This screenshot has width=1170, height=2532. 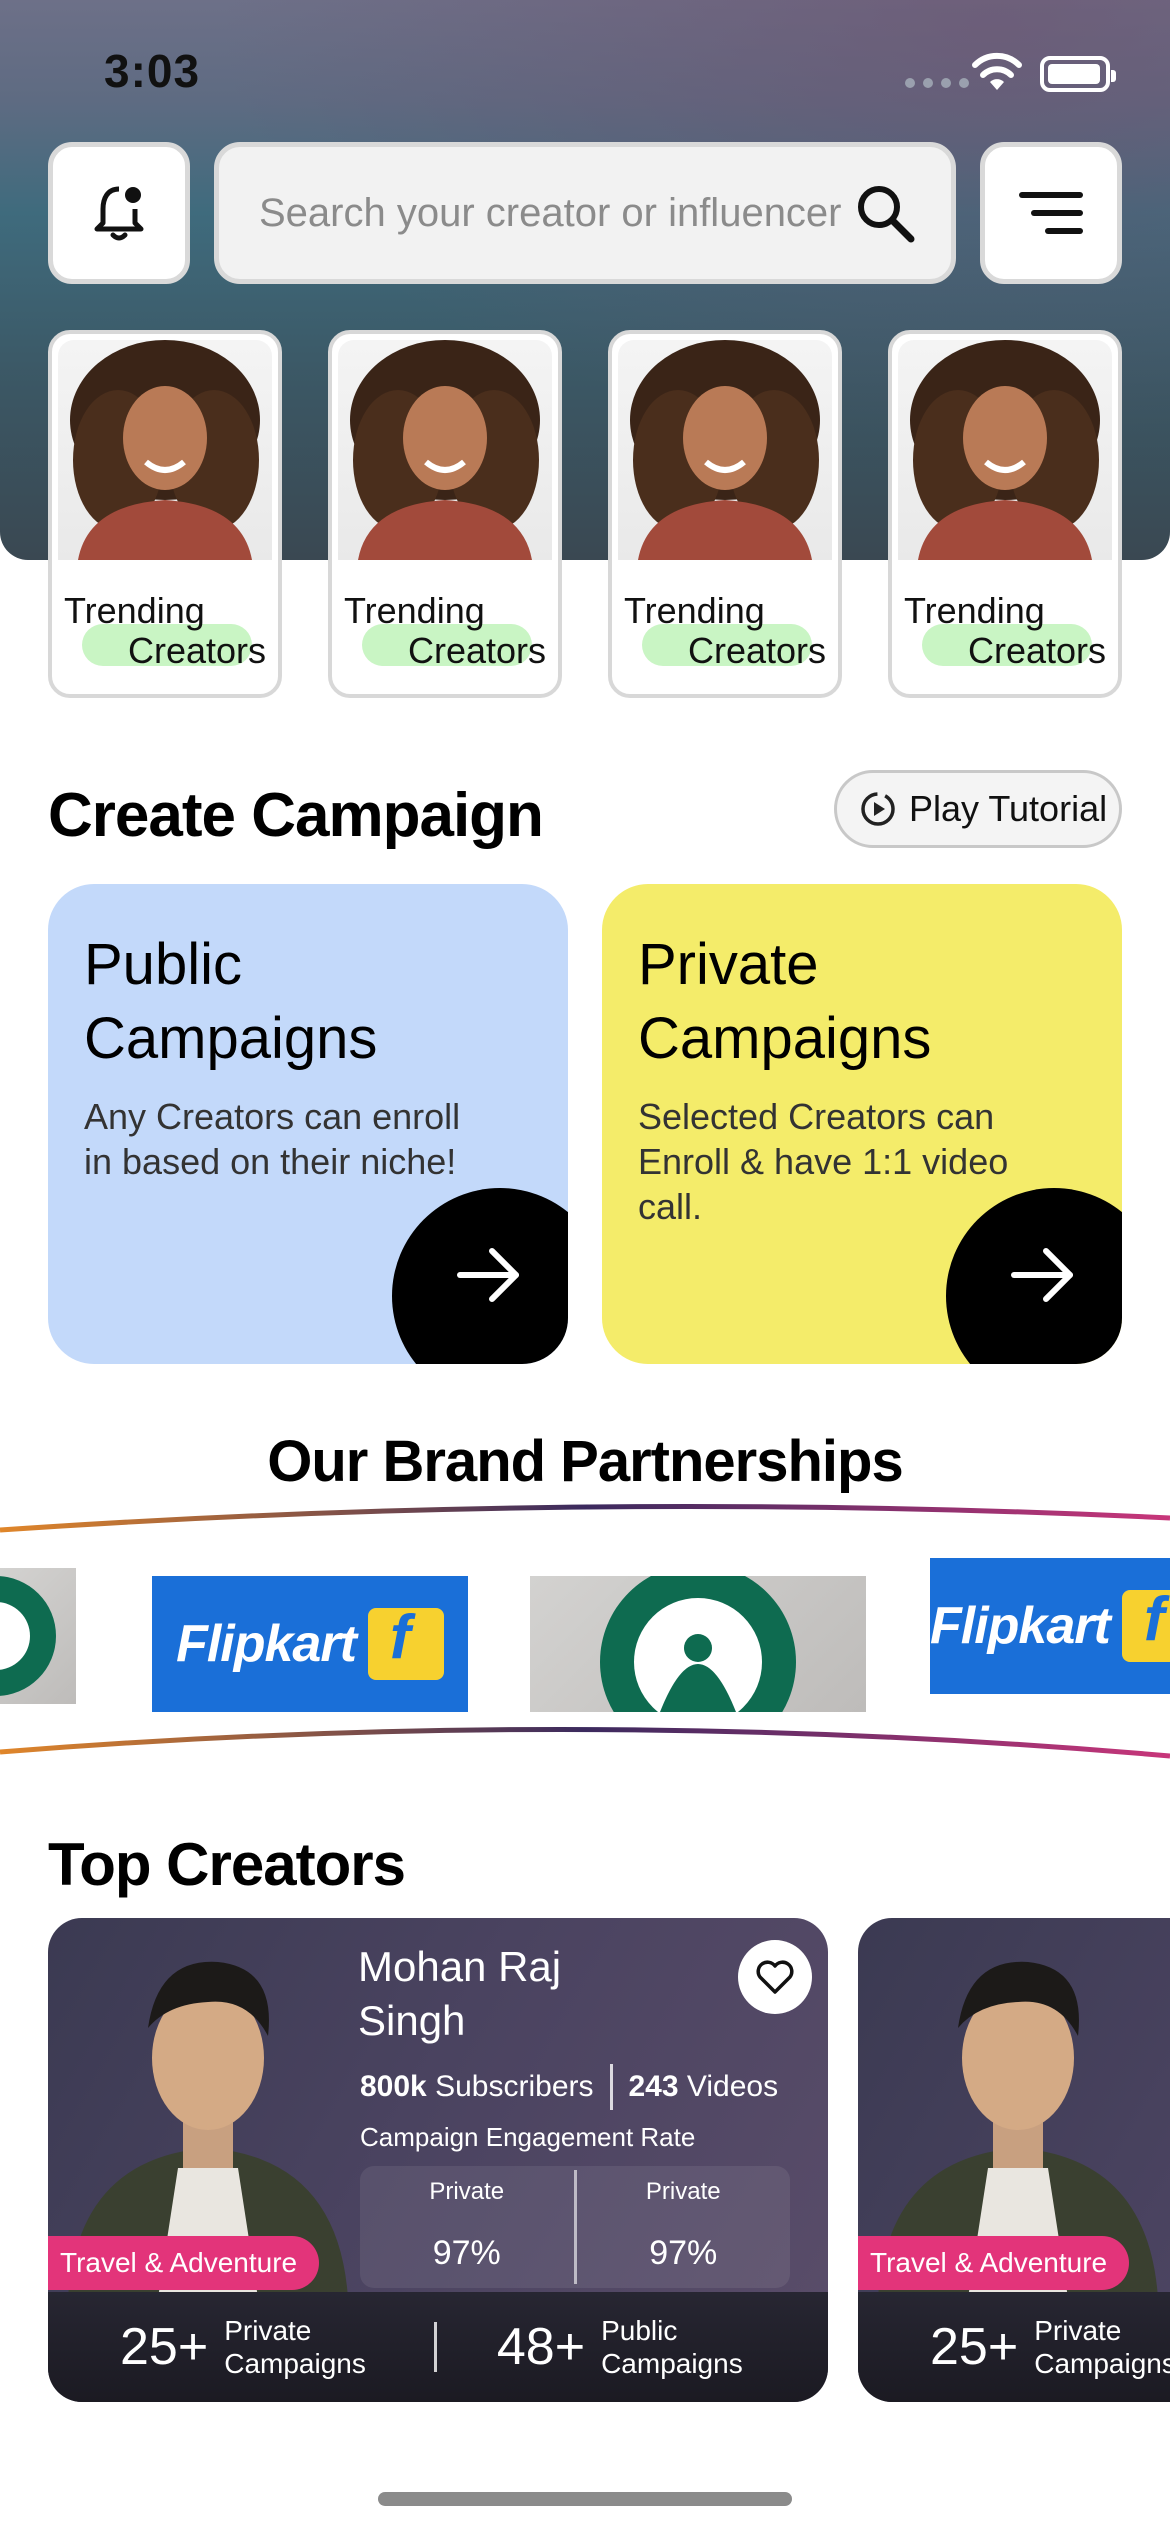 I want to click on bell-icon, so click(x=119, y=213).